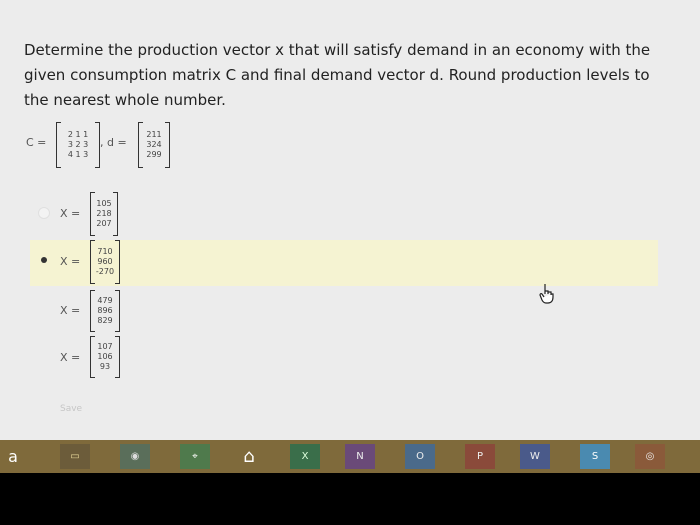  What do you see at coordinates (344, 357) in the screenshot?
I see `answer-option-4: X = 107 106 93` at bounding box center [344, 357].